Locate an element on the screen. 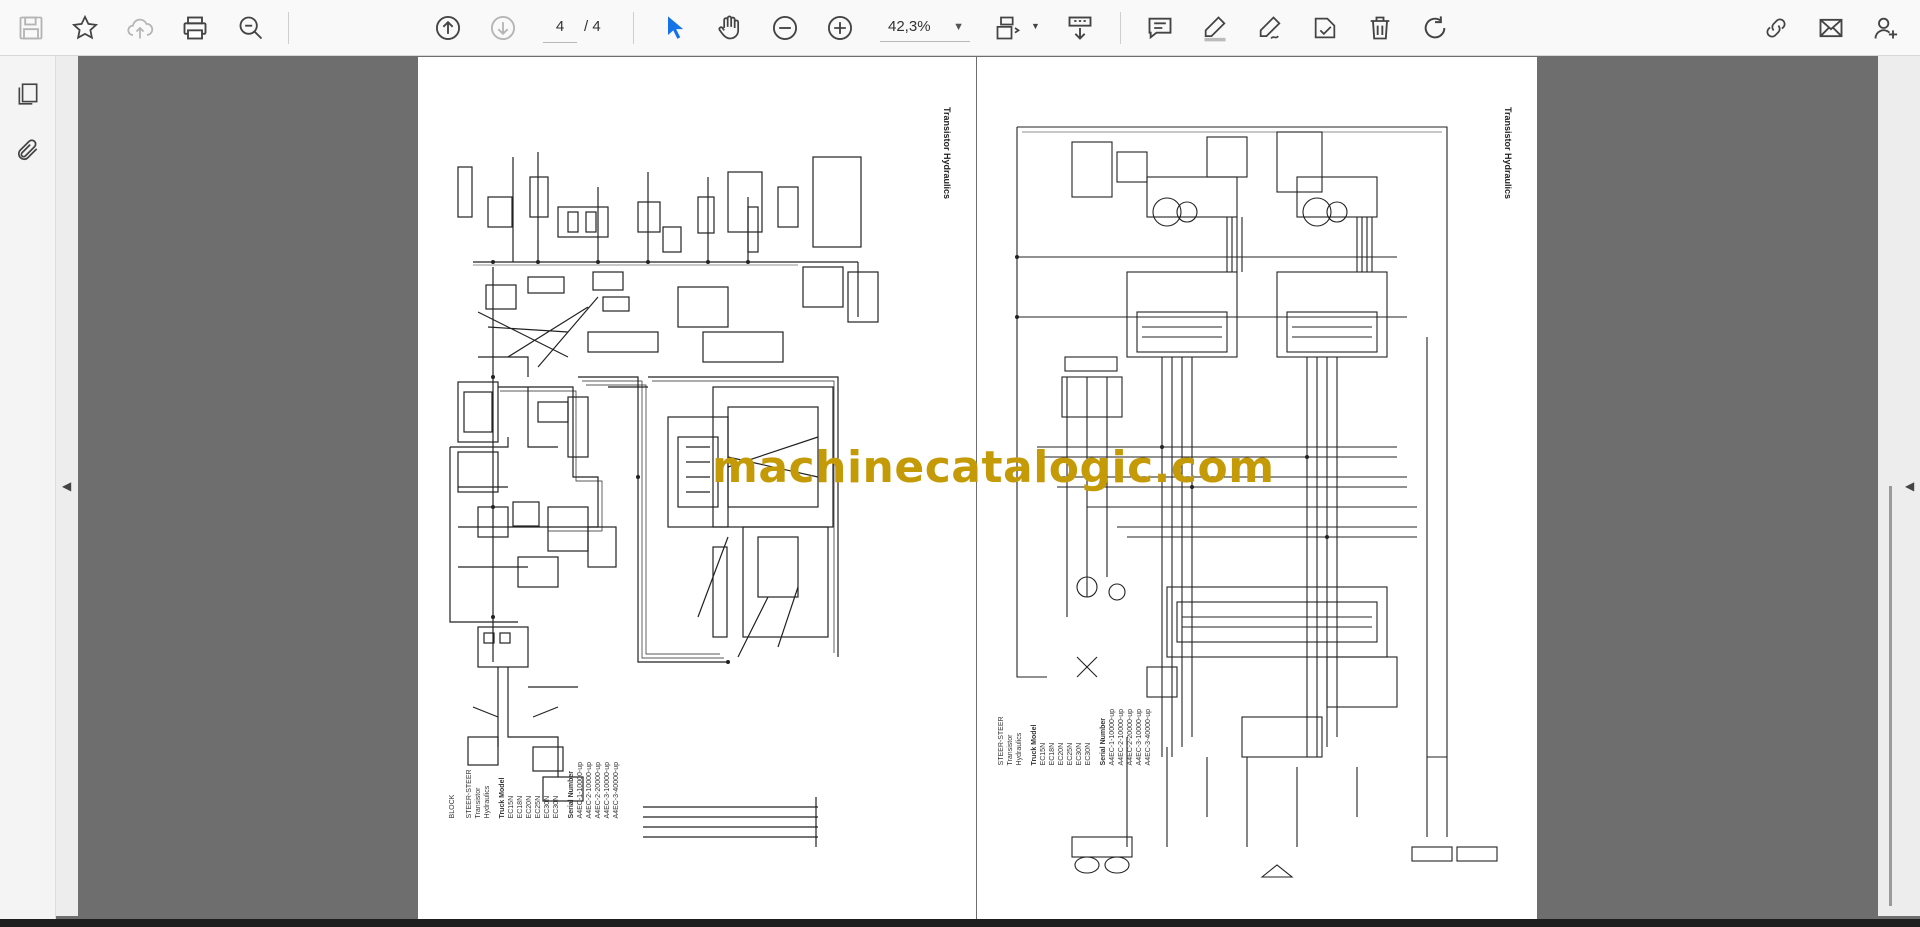  print-icon is located at coordinates (195, 28).